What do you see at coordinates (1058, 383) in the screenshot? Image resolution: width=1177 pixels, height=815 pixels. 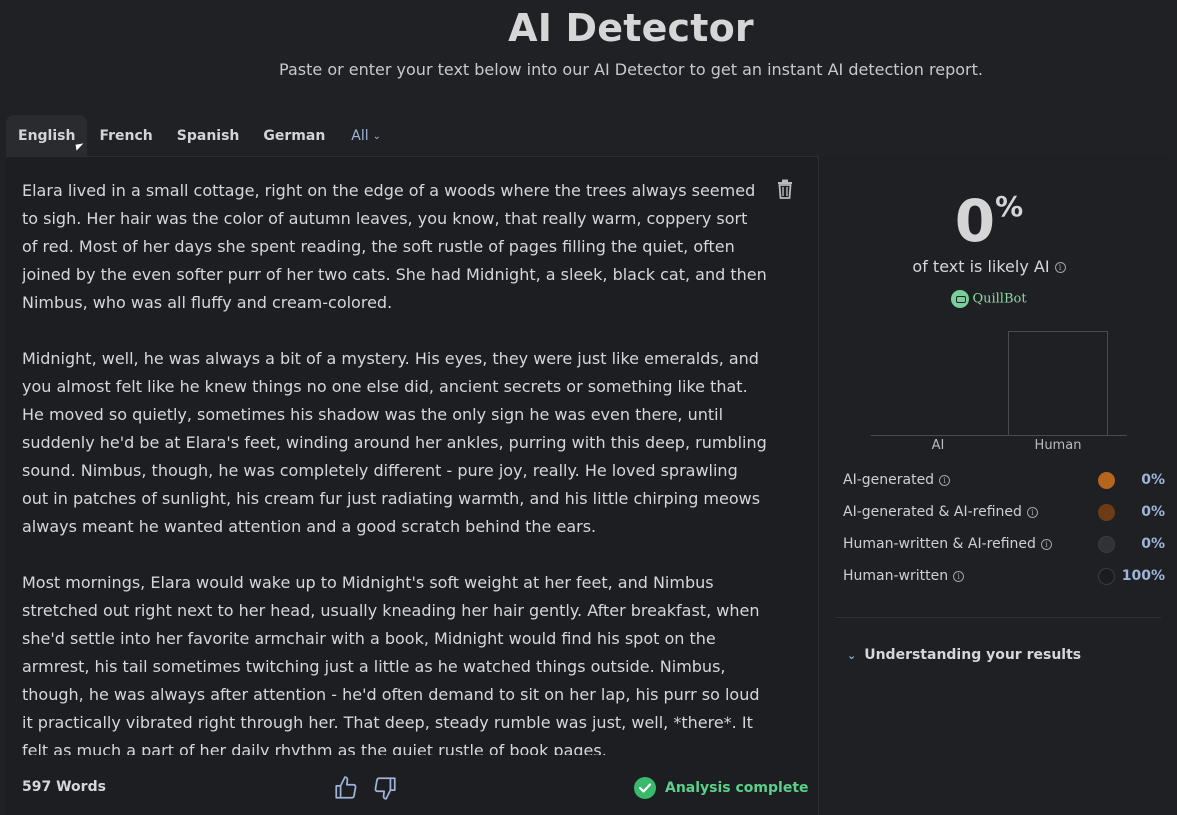 I see `chart-bar-human` at bounding box center [1058, 383].